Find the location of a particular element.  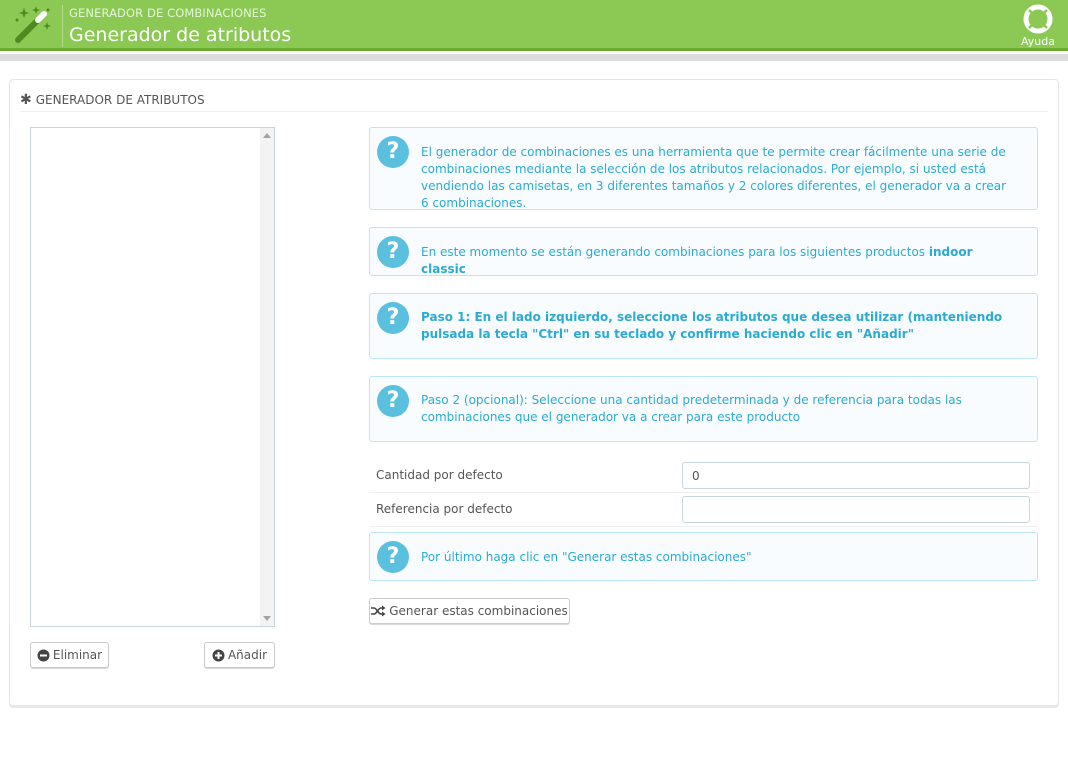

remove-button: Eliminar is located at coordinates (69, 655).